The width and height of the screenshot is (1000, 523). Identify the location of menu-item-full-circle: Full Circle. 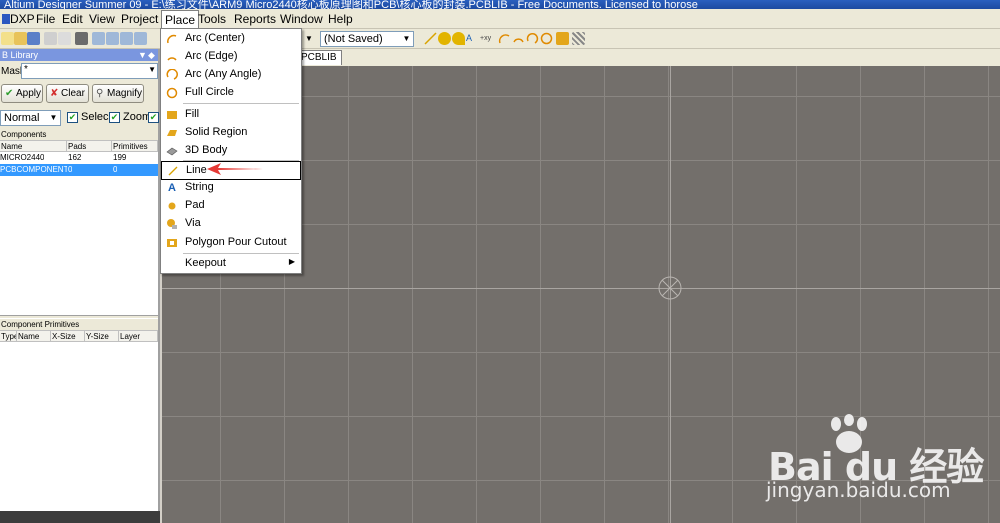
(231, 93).